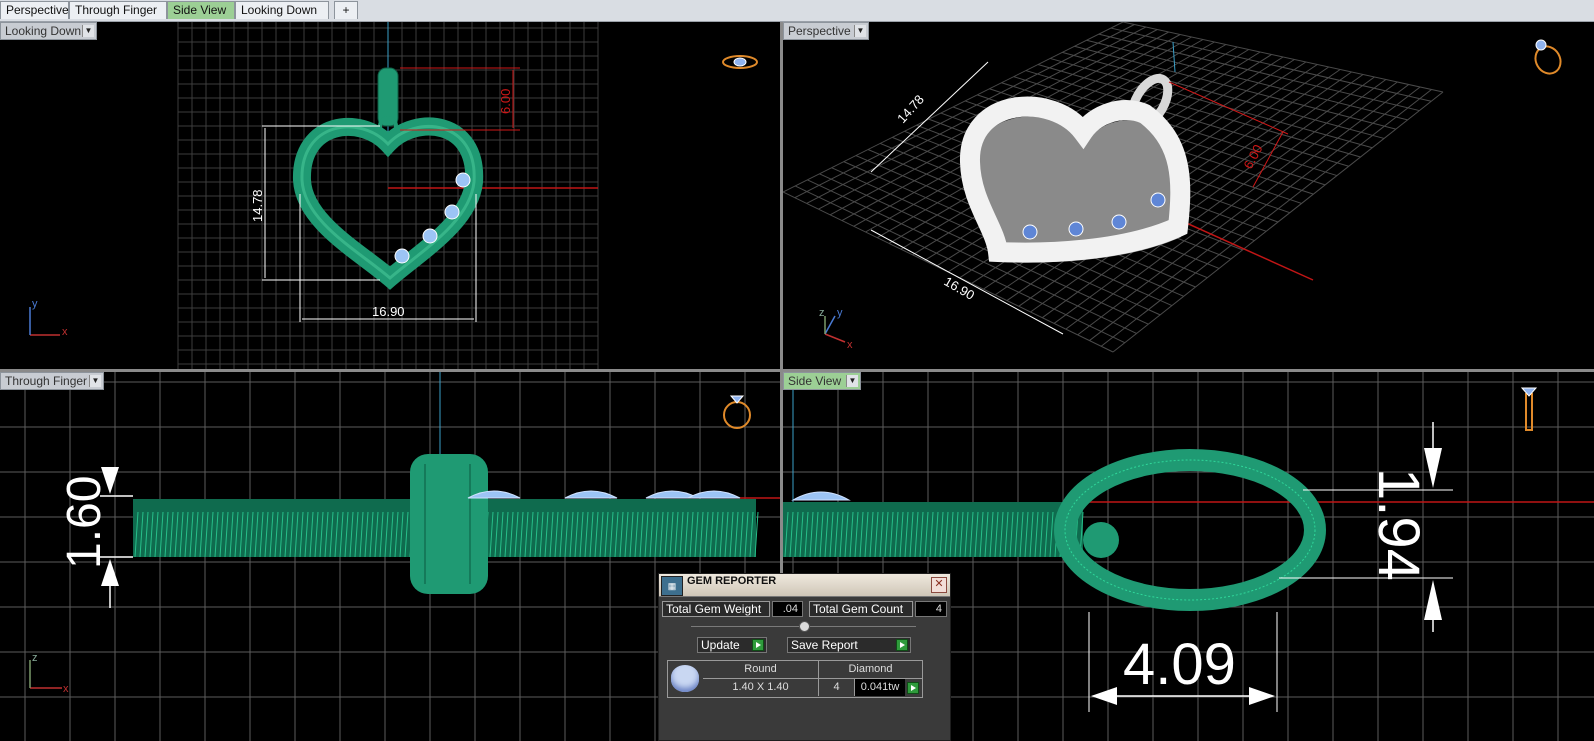 This screenshot has height=741, width=1594. Describe the element at coordinates (822, 381) in the screenshot. I see `viewport-label-side-view: Side View ▼` at that location.